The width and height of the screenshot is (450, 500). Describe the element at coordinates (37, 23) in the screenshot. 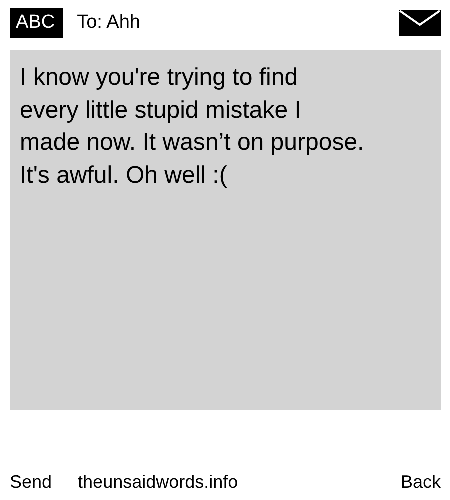

I see `input-mode-label: ABC` at that location.